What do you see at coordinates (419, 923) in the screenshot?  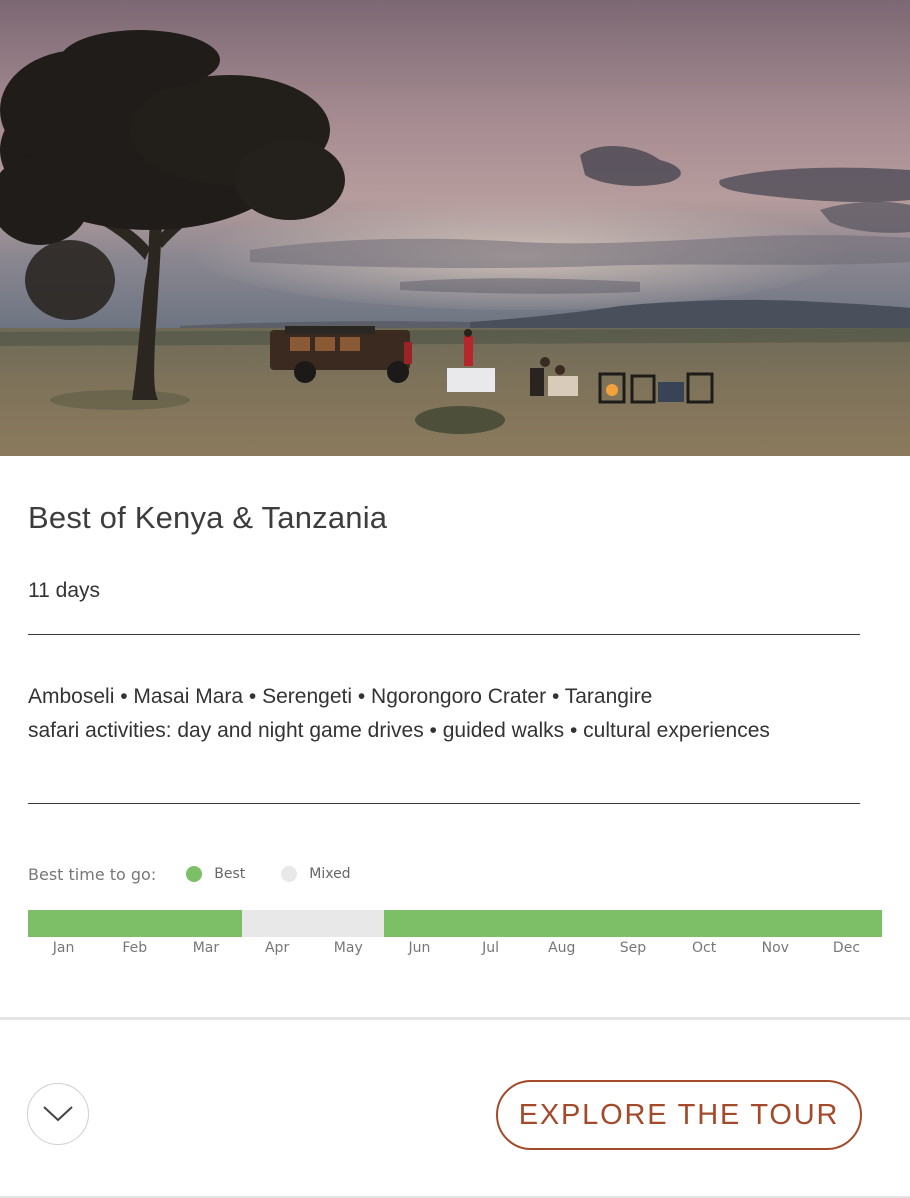 I see `month-cell-jun` at bounding box center [419, 923].